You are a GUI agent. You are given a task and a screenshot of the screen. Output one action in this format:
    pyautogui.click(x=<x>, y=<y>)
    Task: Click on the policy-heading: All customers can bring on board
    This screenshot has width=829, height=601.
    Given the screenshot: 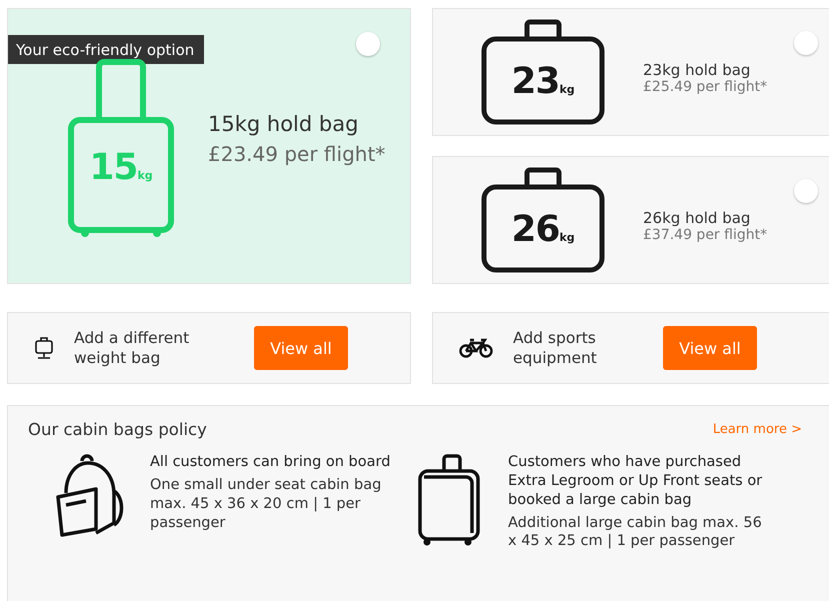 What is the action you would take?
    pyautogui.click(x=271, y=462)
    